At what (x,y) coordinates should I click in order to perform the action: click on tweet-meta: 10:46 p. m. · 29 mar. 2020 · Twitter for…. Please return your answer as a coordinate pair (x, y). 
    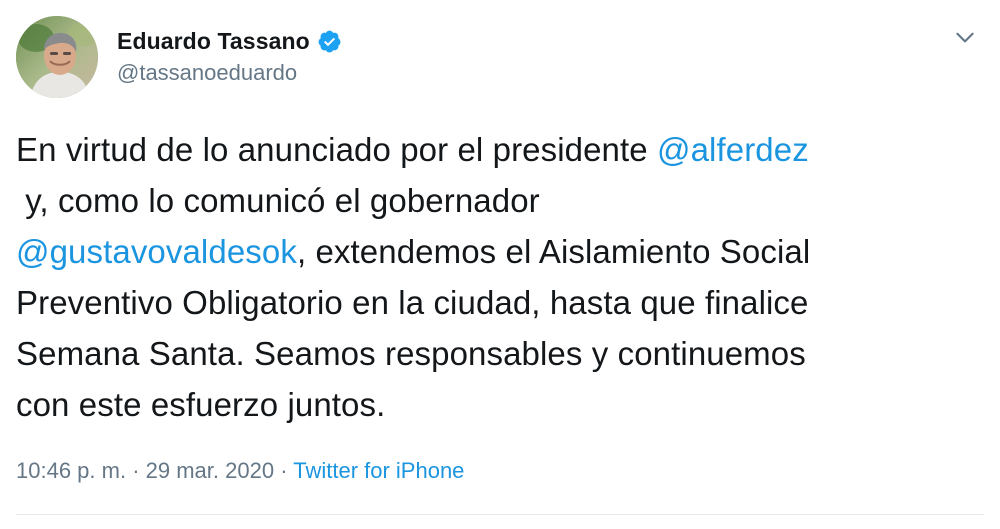
    Looking at the image, I should click on (240, 471).